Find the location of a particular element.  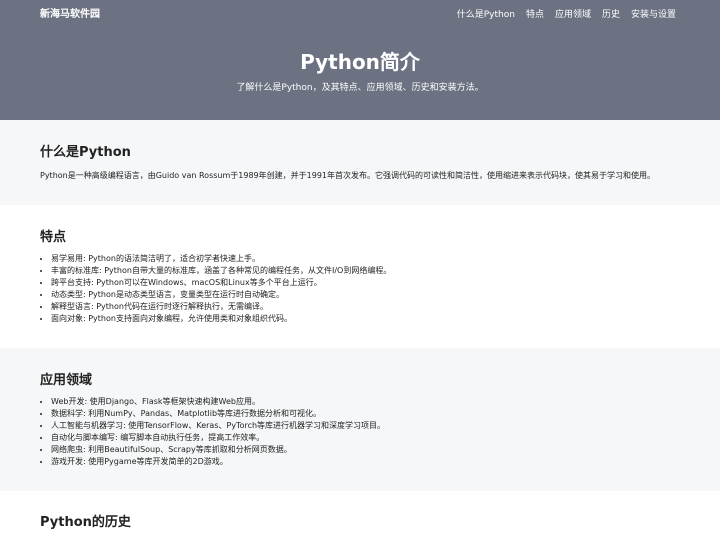

section-title-what-is-python: 什么是Python is located at coordinates (85, 152).